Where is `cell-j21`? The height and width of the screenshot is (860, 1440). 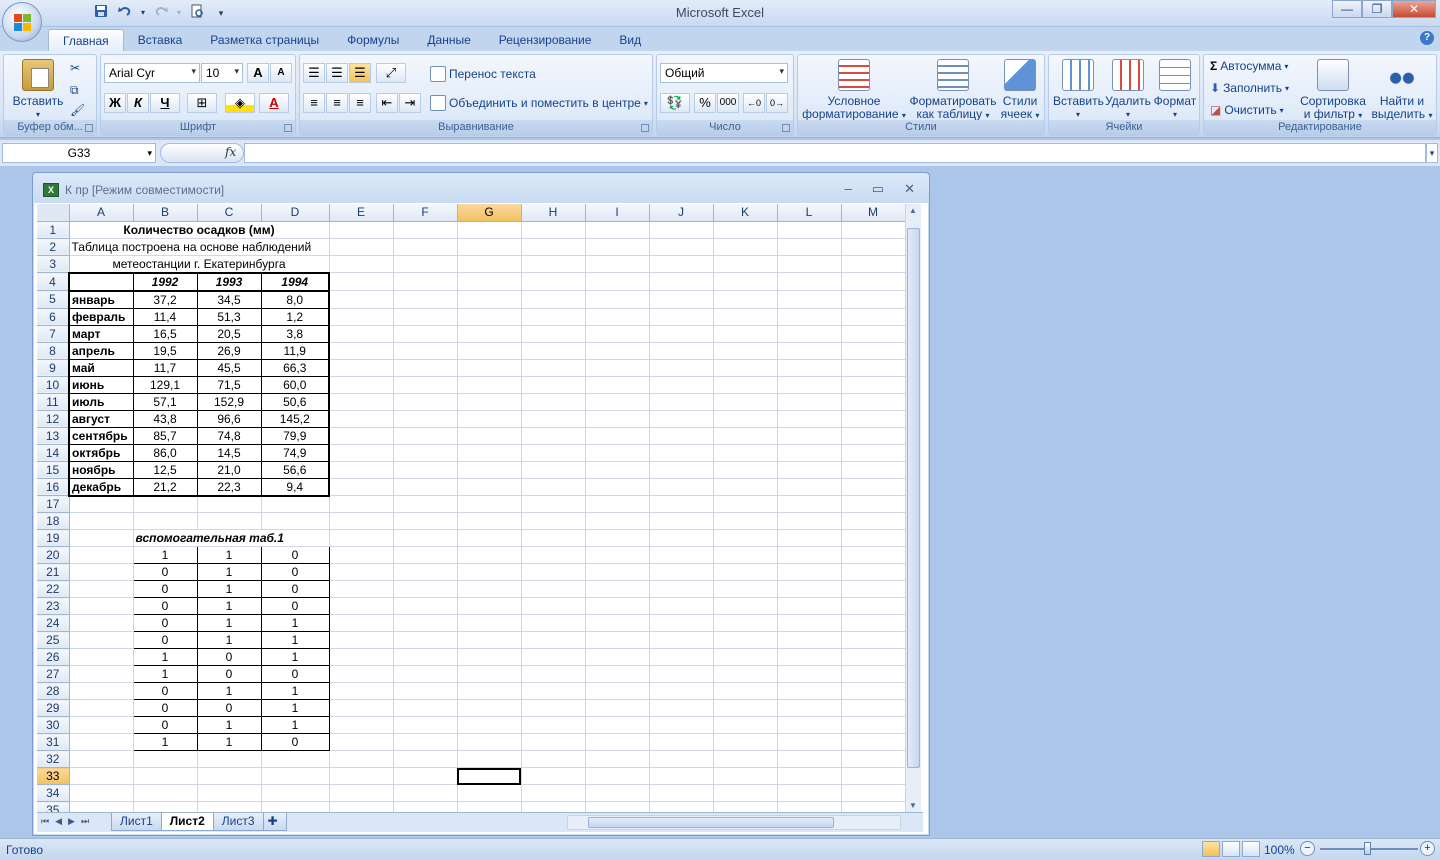
cell-j21 is located at coordinates (681, 572).